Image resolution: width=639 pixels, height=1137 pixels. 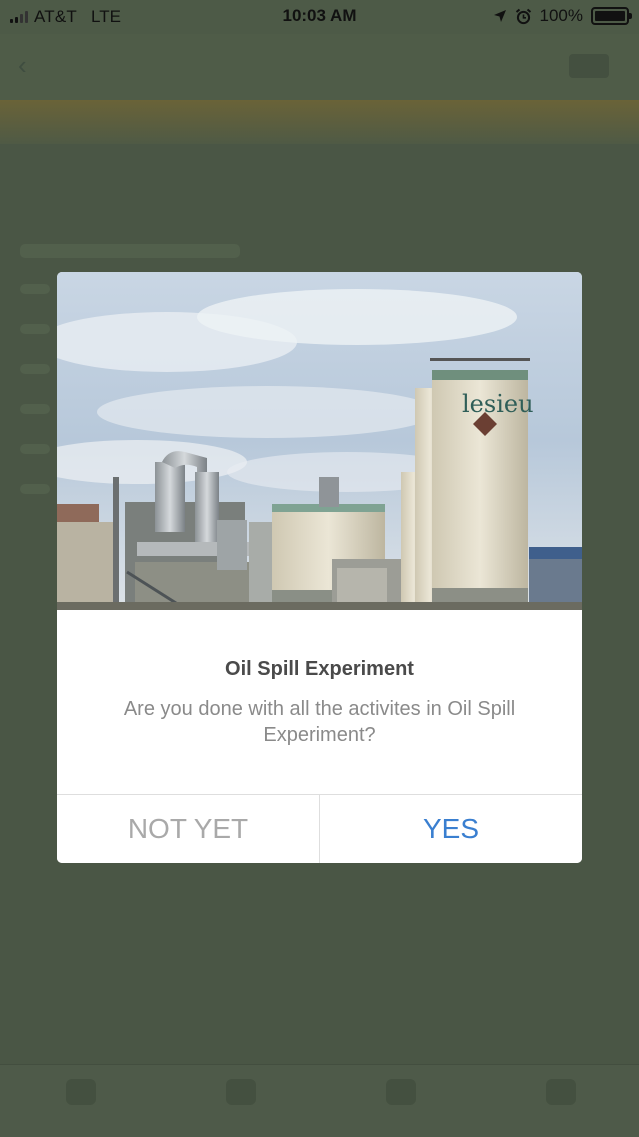 What do you see at coordinates (319, 17) in the screenshot?
I see `status-bar: AT&T LTE 10:03 AM 100%` at bounding box center [319, 17].